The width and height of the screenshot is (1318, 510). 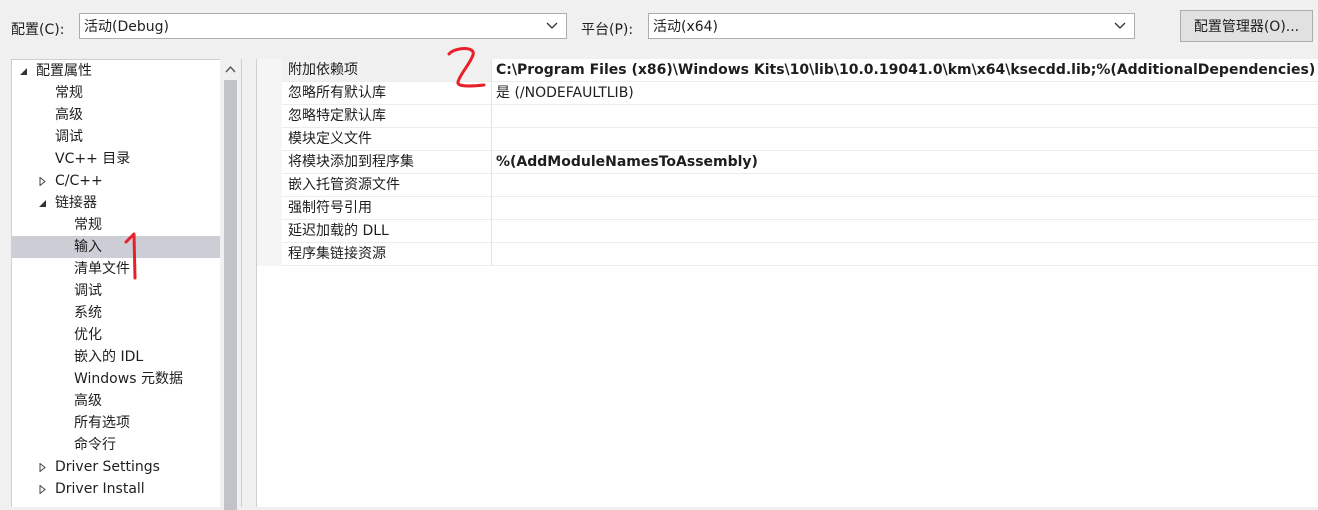 I want to click on tree-item: 命令行, so click(x=116, y=445).